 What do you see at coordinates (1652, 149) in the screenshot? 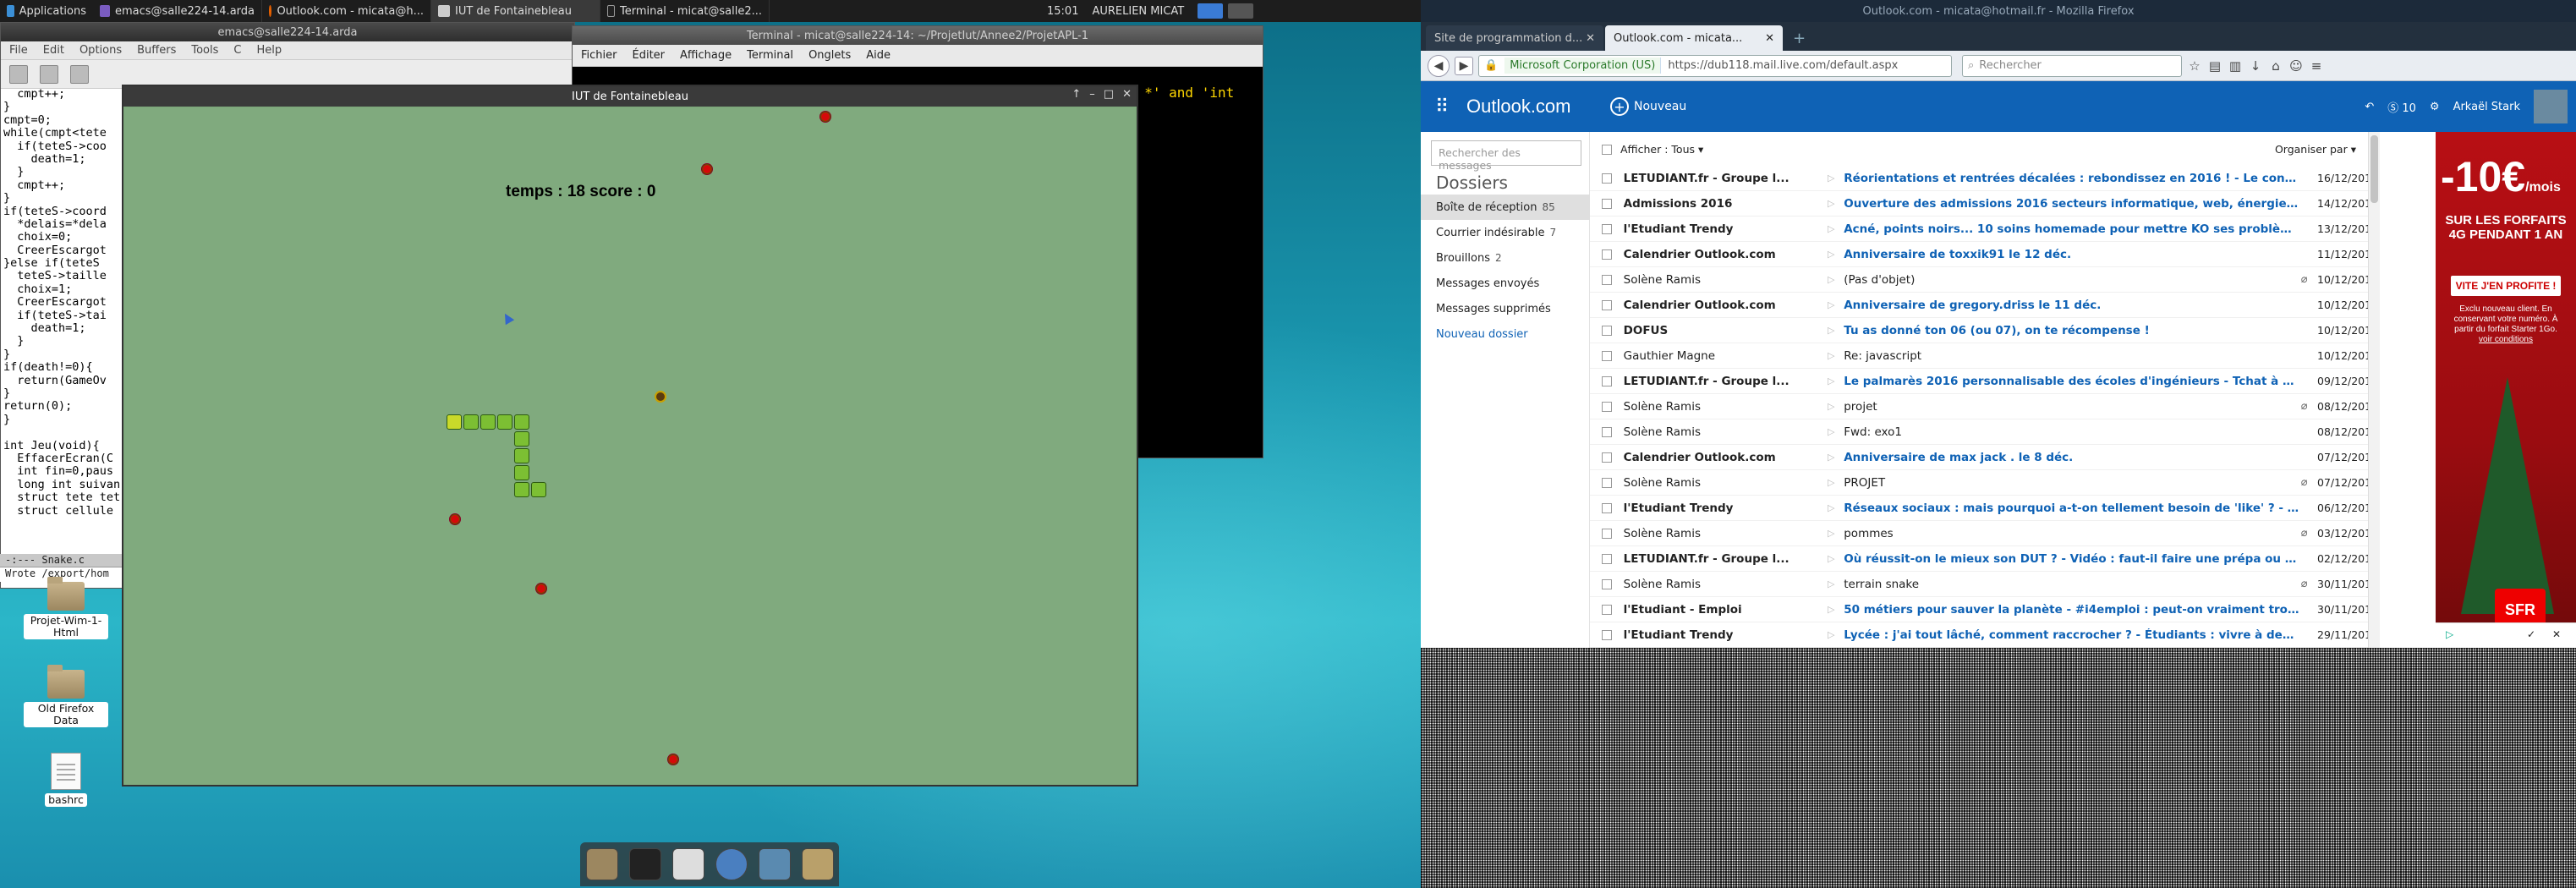
I see `filter-dropdown: Afficher : Tous ▾` at bounding box center [1652, 149].